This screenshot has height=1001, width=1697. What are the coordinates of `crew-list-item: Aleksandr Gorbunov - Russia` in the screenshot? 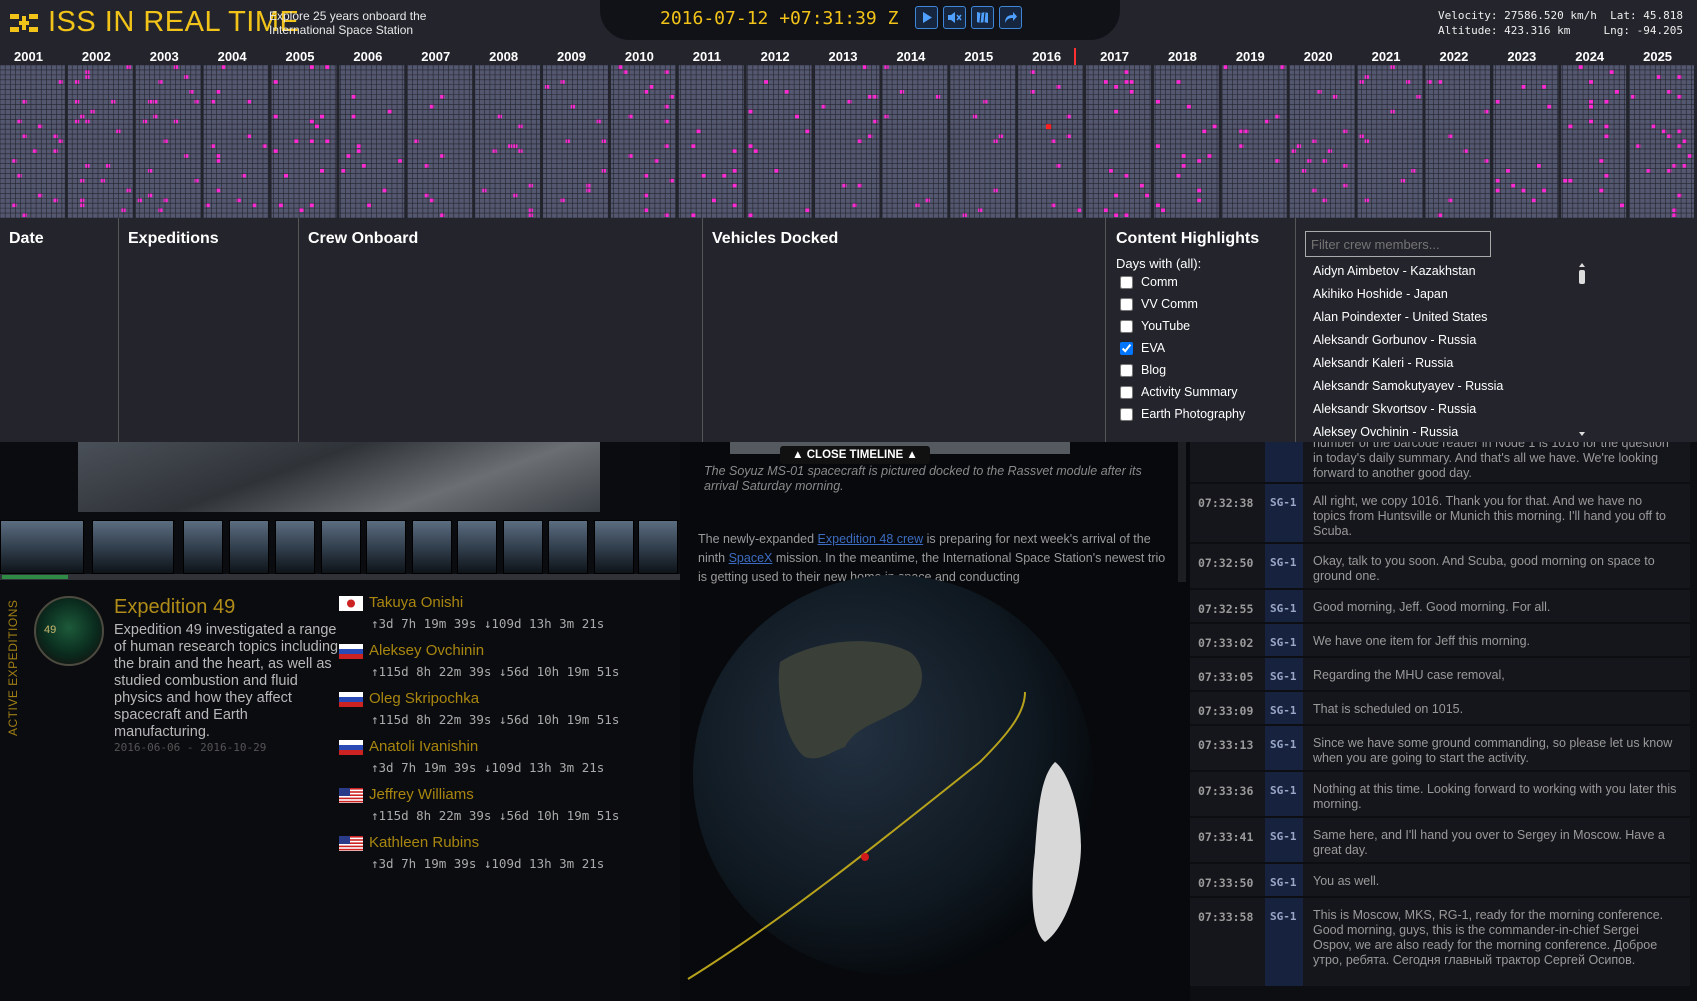 It's located at (1445, 340).